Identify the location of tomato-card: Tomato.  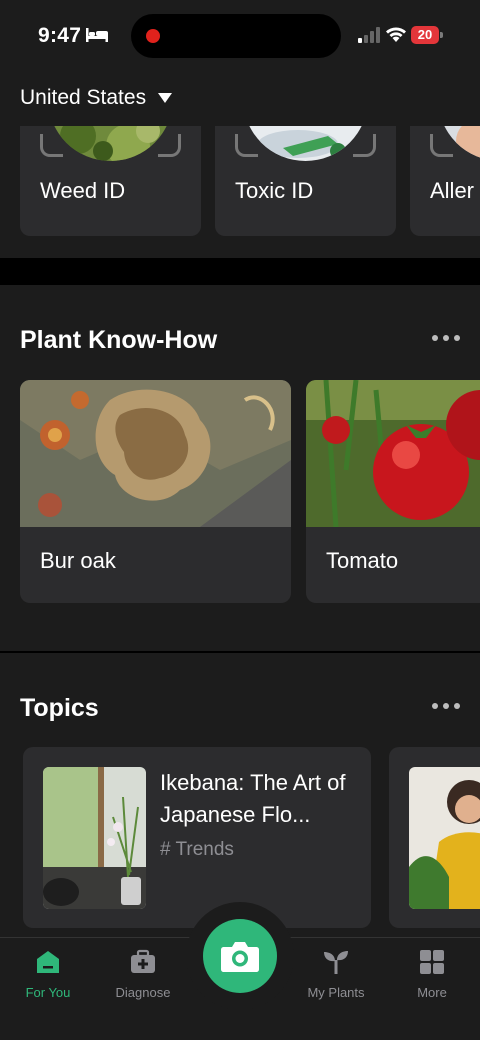
(393, 491).